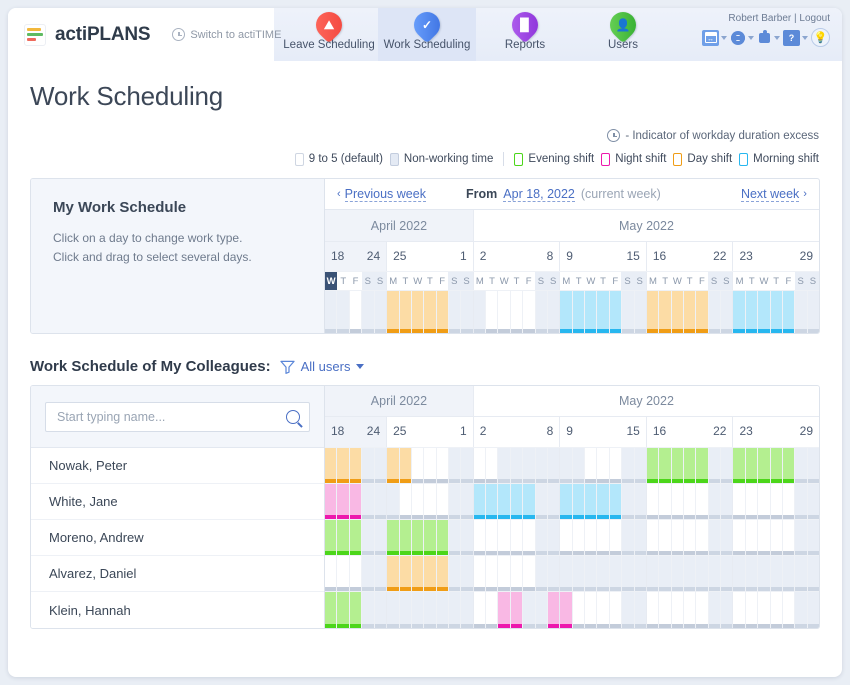  What do you see at coordinates (177, 416) in the screenshot?
I see `colleague-search-box` at bounding box center [177, 416].